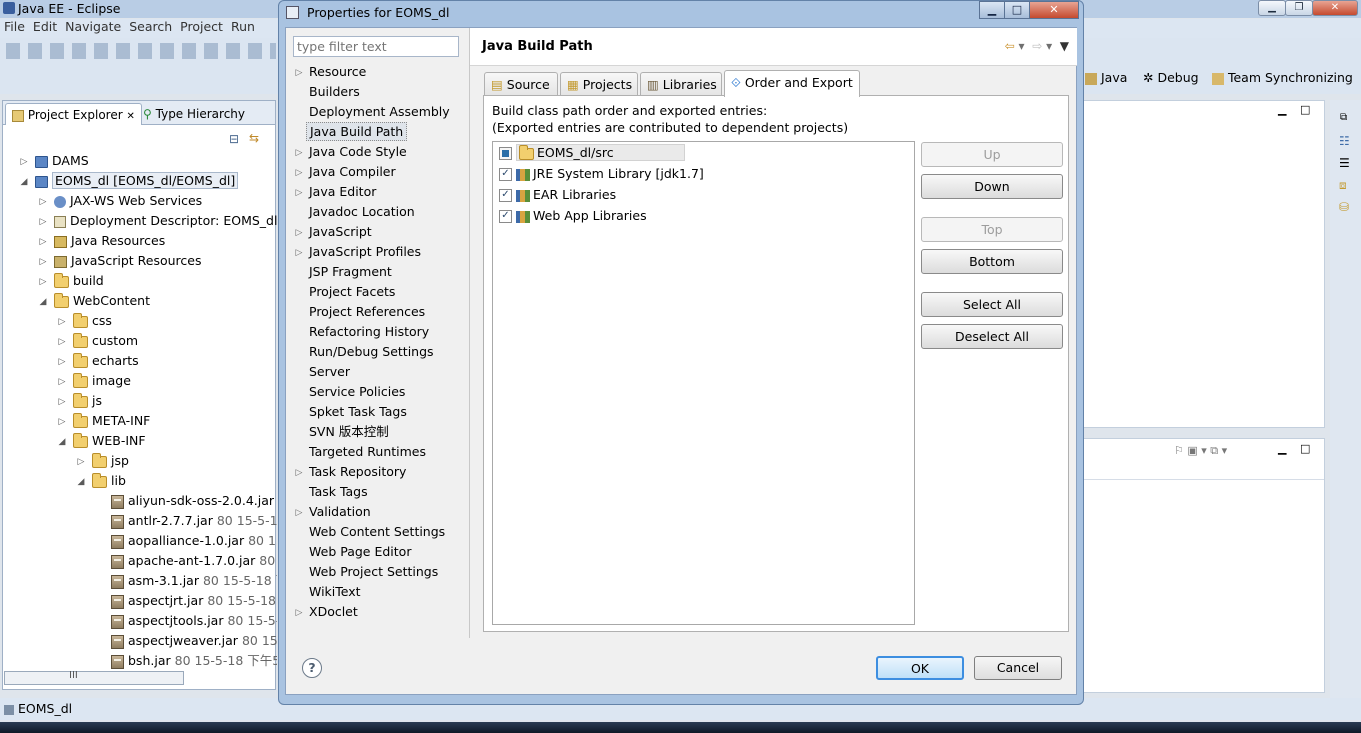 This screenshot has height=733, width=1361. Describe the element at coordinates (1282, 109) in the screenshot. I see `minimize-view-icon: ▁` at that location.